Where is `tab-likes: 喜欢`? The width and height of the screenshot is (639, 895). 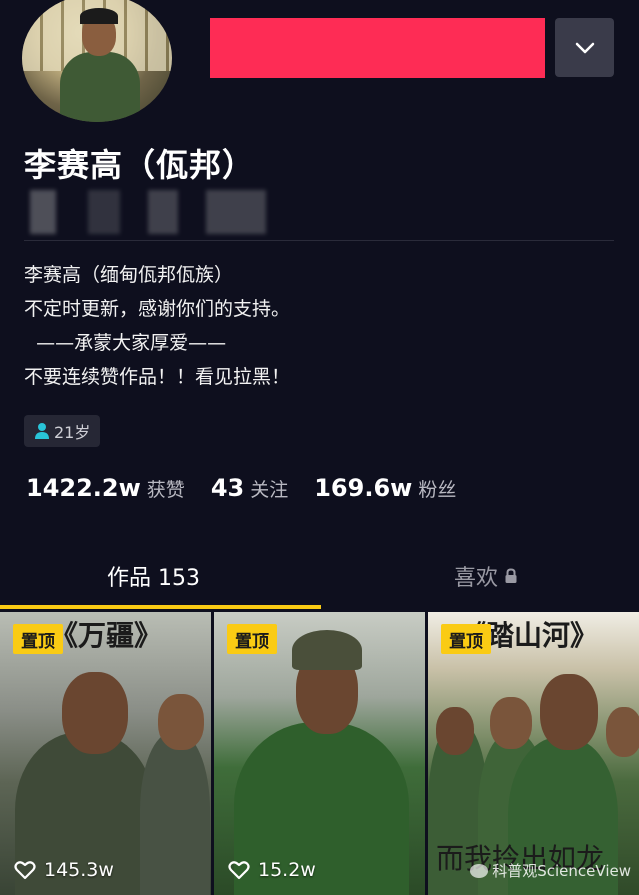 tab-likes: 喜欢 is located at coordinates (486, 576).